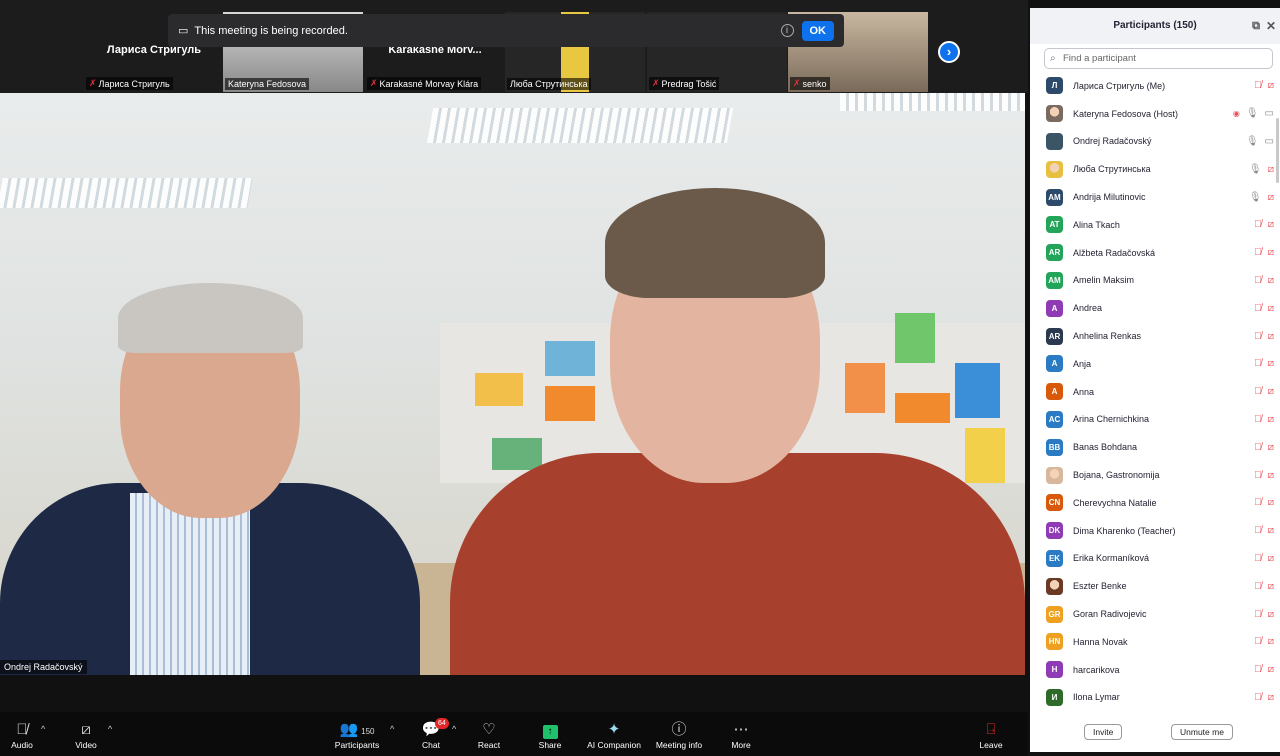 The image size is (1280, 756). What do you see at coordinates (1152, 670) in the screenshot?
I see `participant-row: Hharcarikova 🎙̸ ⧄` at bounding box center [1152, 670].